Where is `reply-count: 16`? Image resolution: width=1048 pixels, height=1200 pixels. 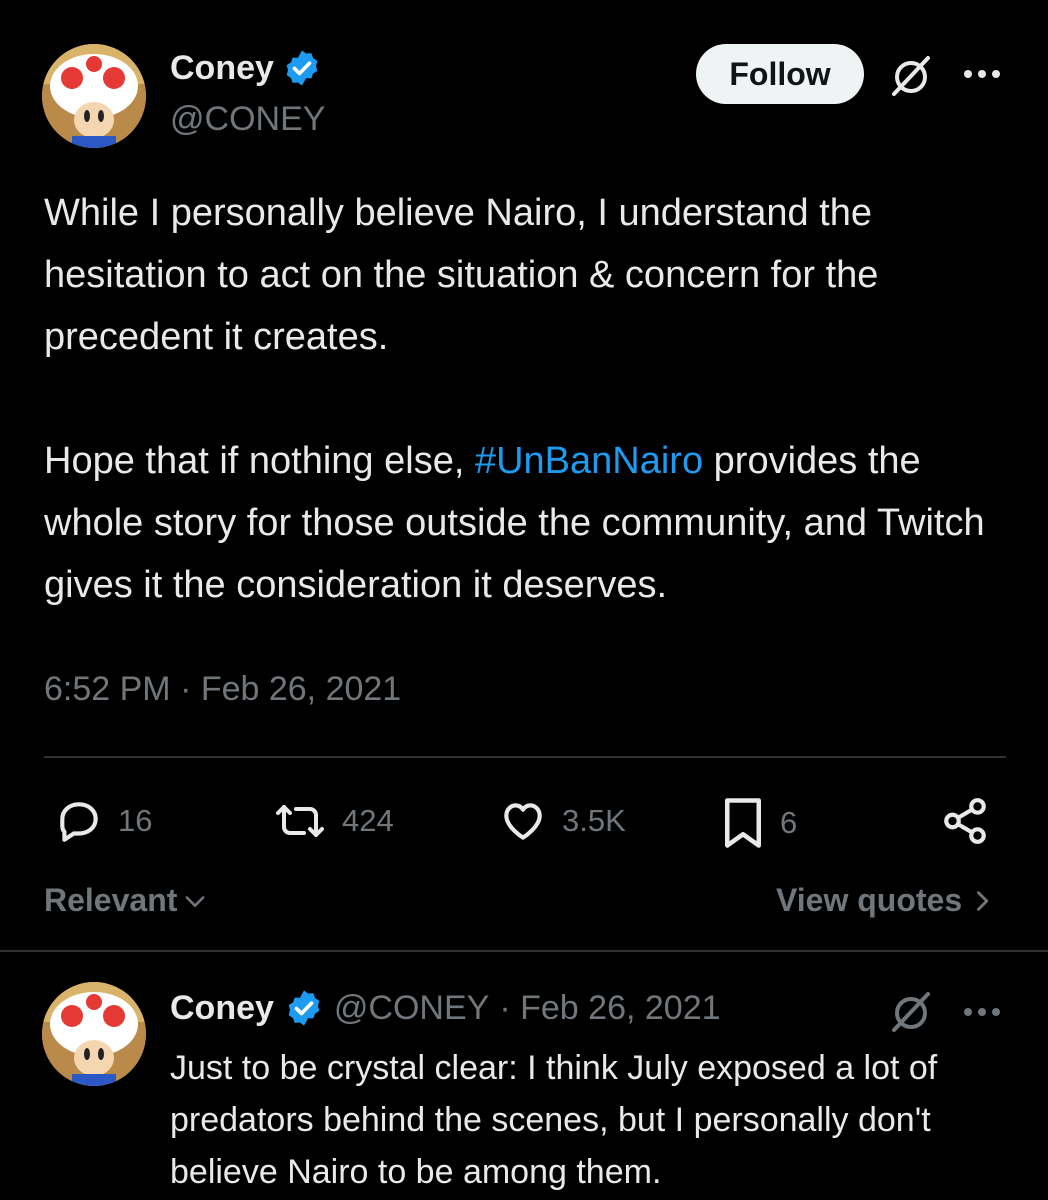
reply-count: 16 is located at coordinates (135, 820).